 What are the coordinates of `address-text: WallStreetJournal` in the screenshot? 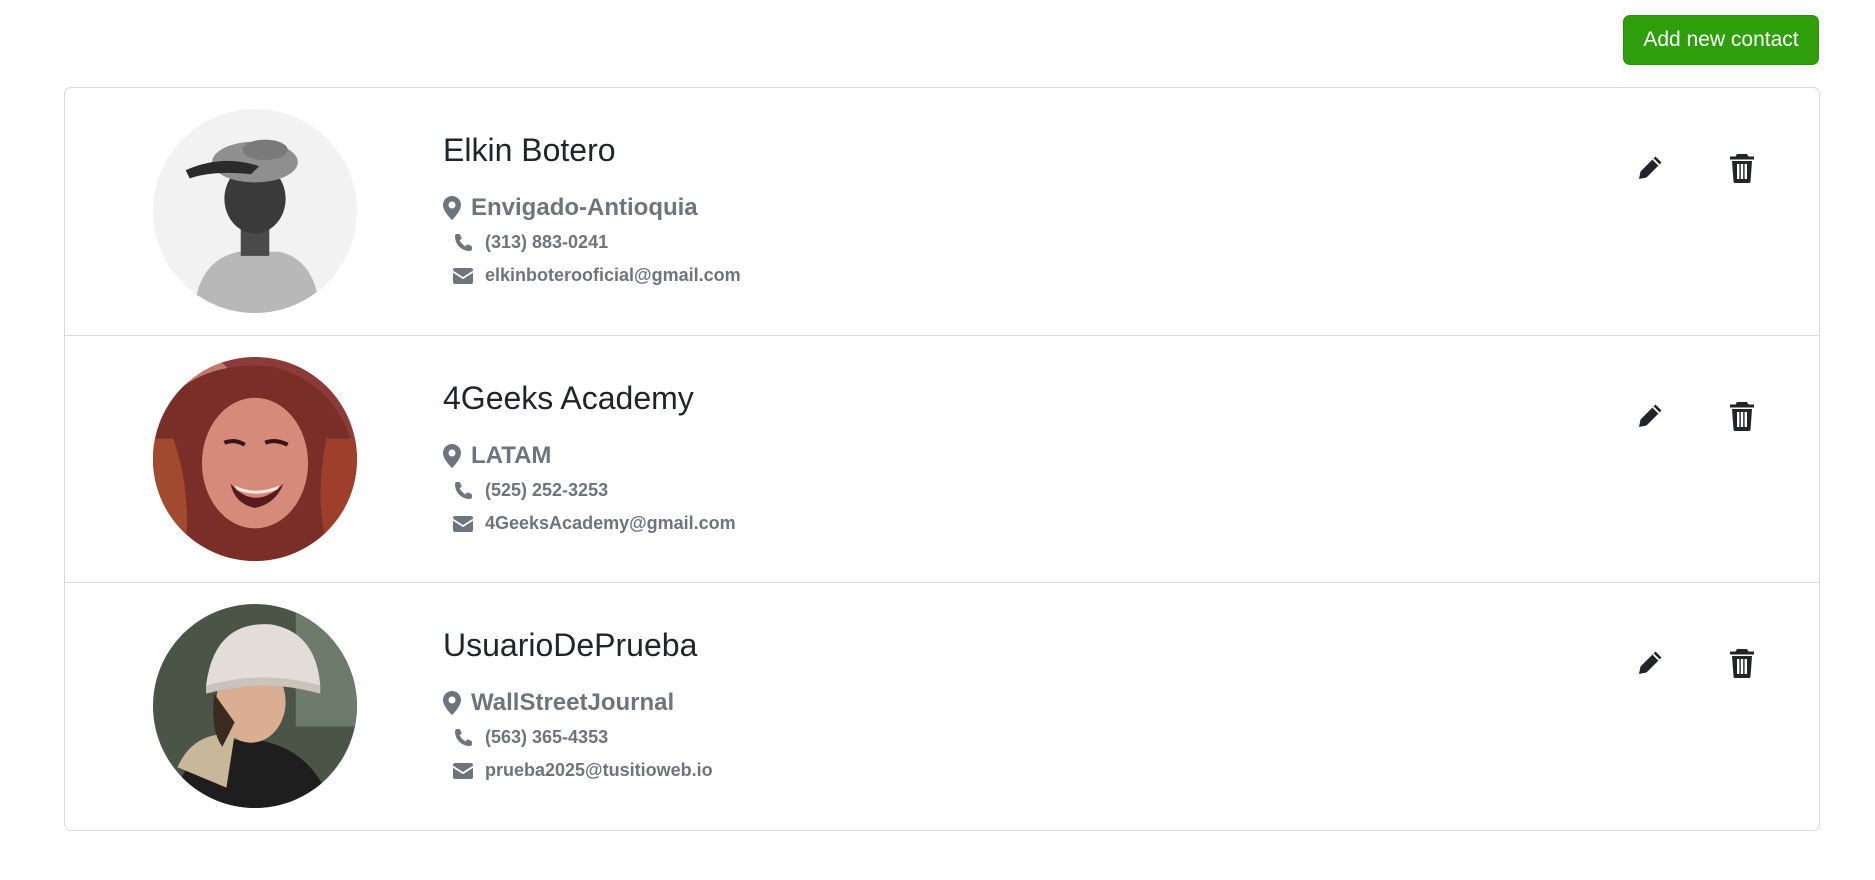 It's located at (573, 702).